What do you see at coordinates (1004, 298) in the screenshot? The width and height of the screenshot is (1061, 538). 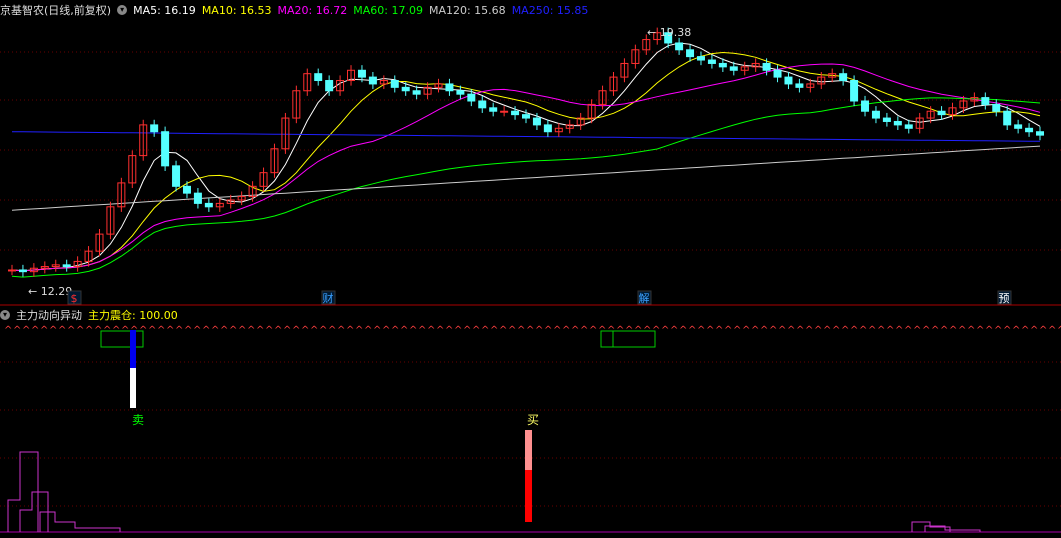 I see `event-marker-label: 预` at bounding box center [1004, 298].